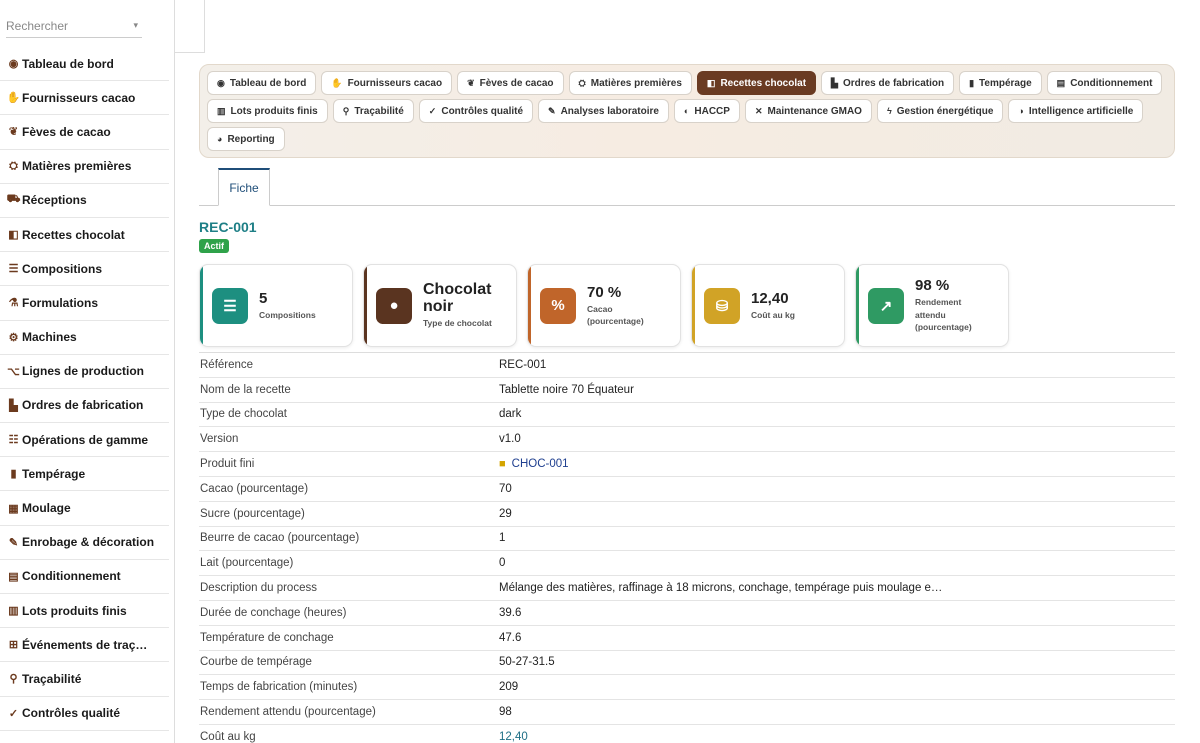  I want to click on header-corner, so click(190, 26).